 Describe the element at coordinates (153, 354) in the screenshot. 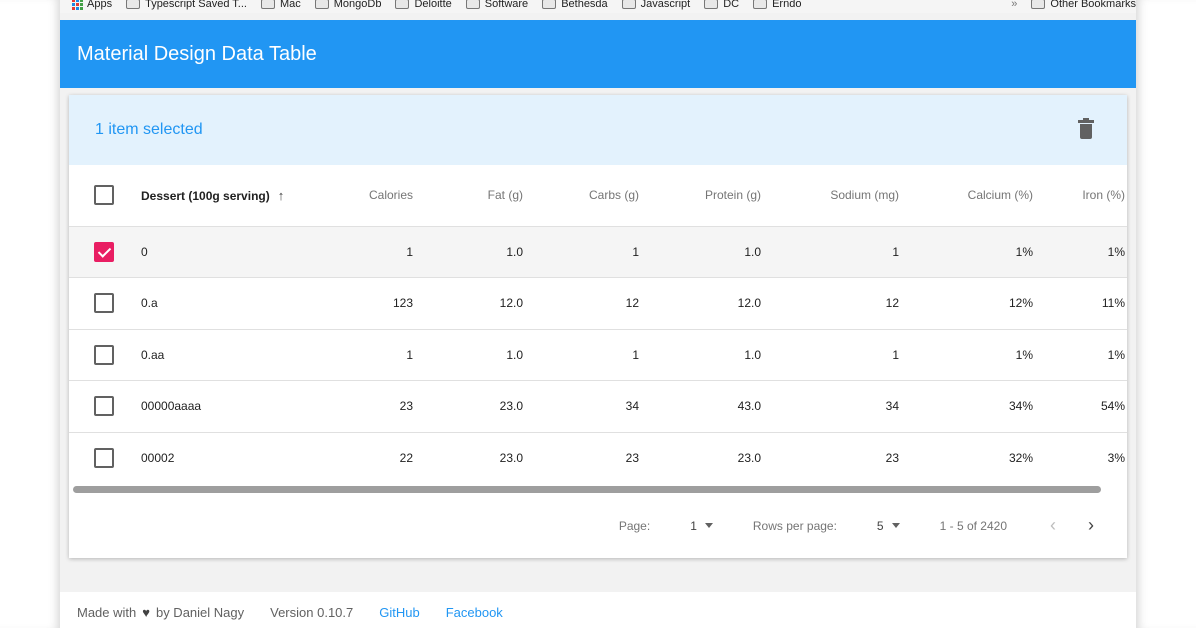

I see `table-cell: 0.aa` at that location.